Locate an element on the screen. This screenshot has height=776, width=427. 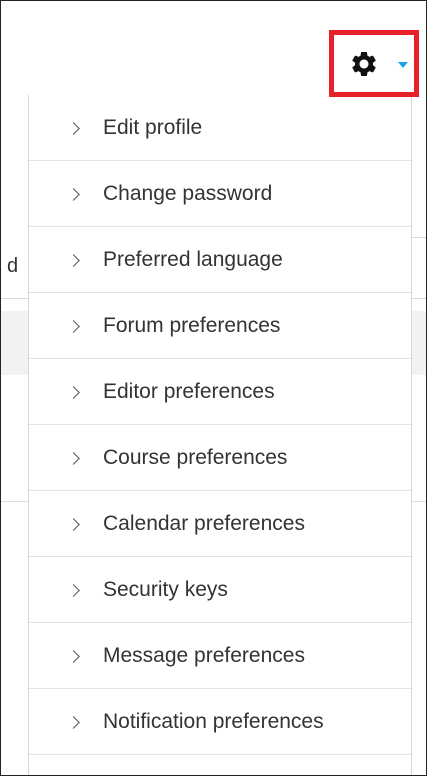
menu-item-calendar-preferences: Calendar preferences is located at coordinates (220, 524).